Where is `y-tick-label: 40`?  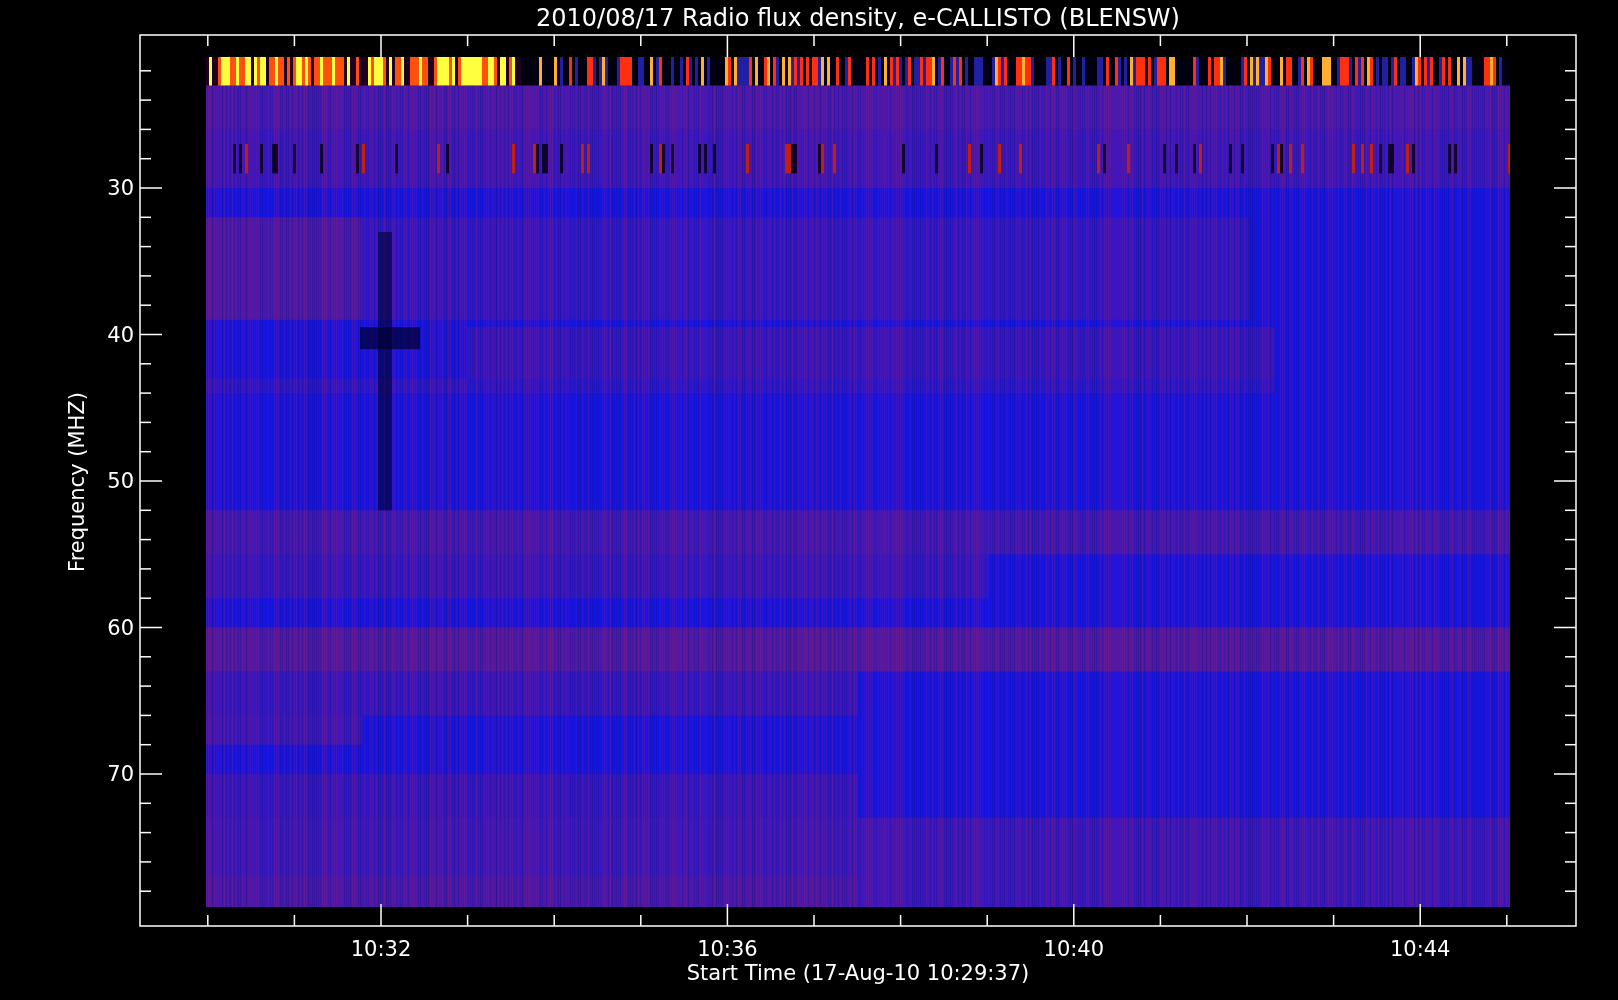
y-tick-label: 40 is located at coordinates (120, 334).